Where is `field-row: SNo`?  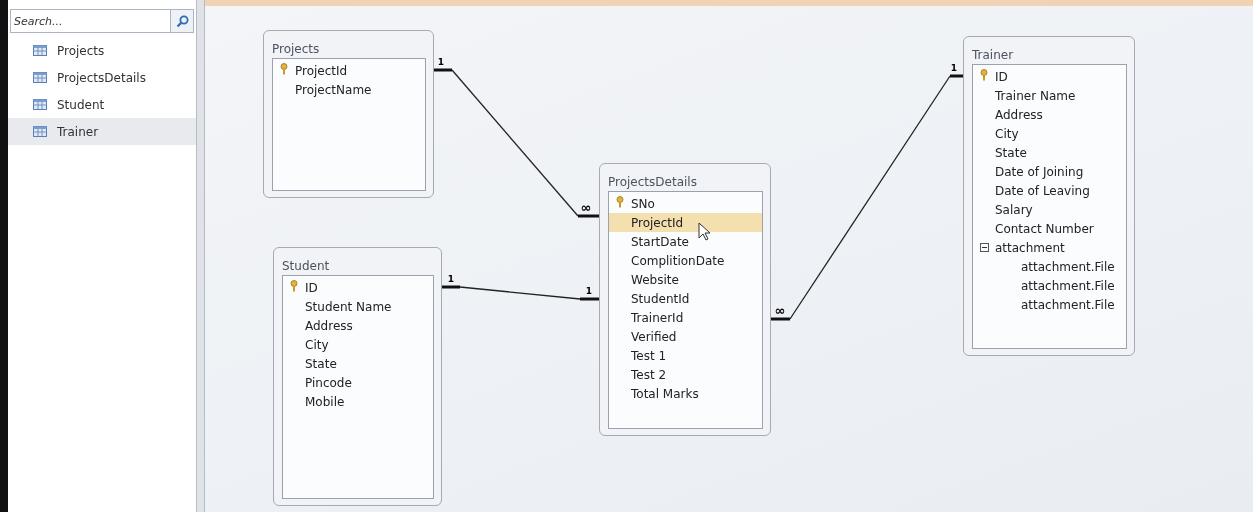 field-row: SNo is located at coordinates (685, 203).